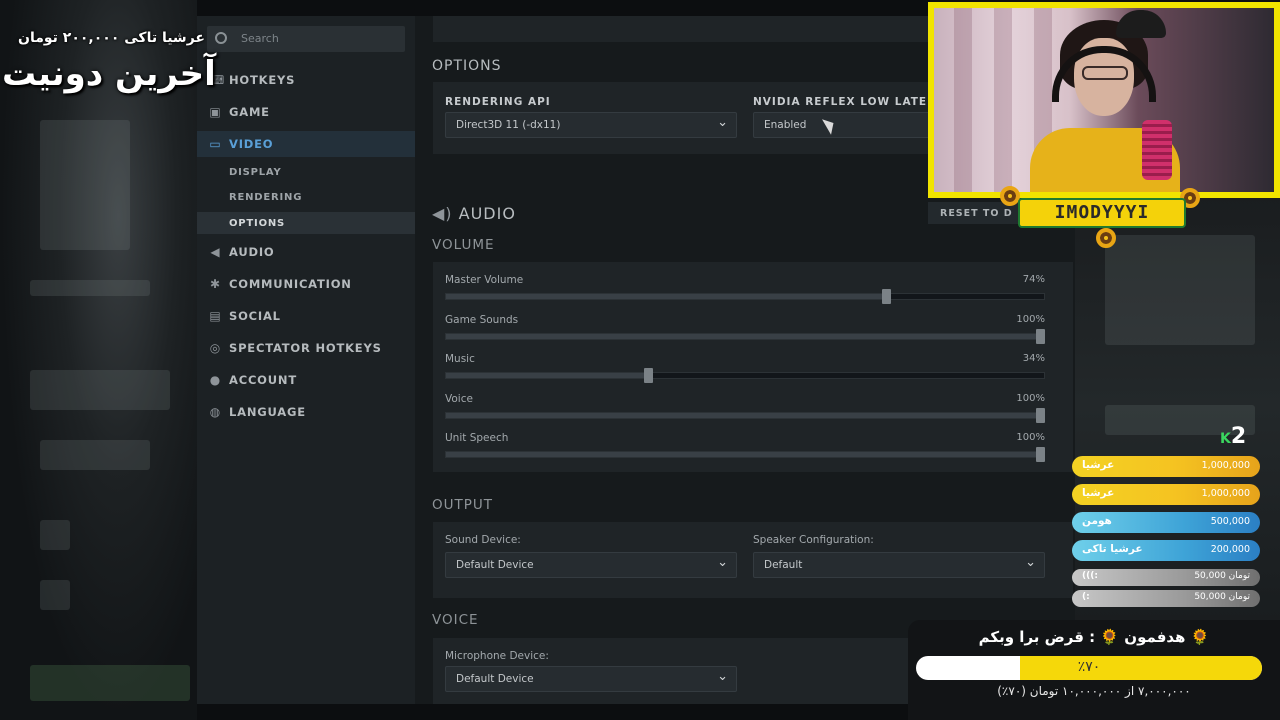 The height and width of the screenshot is (720, 1280). Describe the element at coordinates (460, 359) in the screenshot. I see `slider-name: Music` at that location.